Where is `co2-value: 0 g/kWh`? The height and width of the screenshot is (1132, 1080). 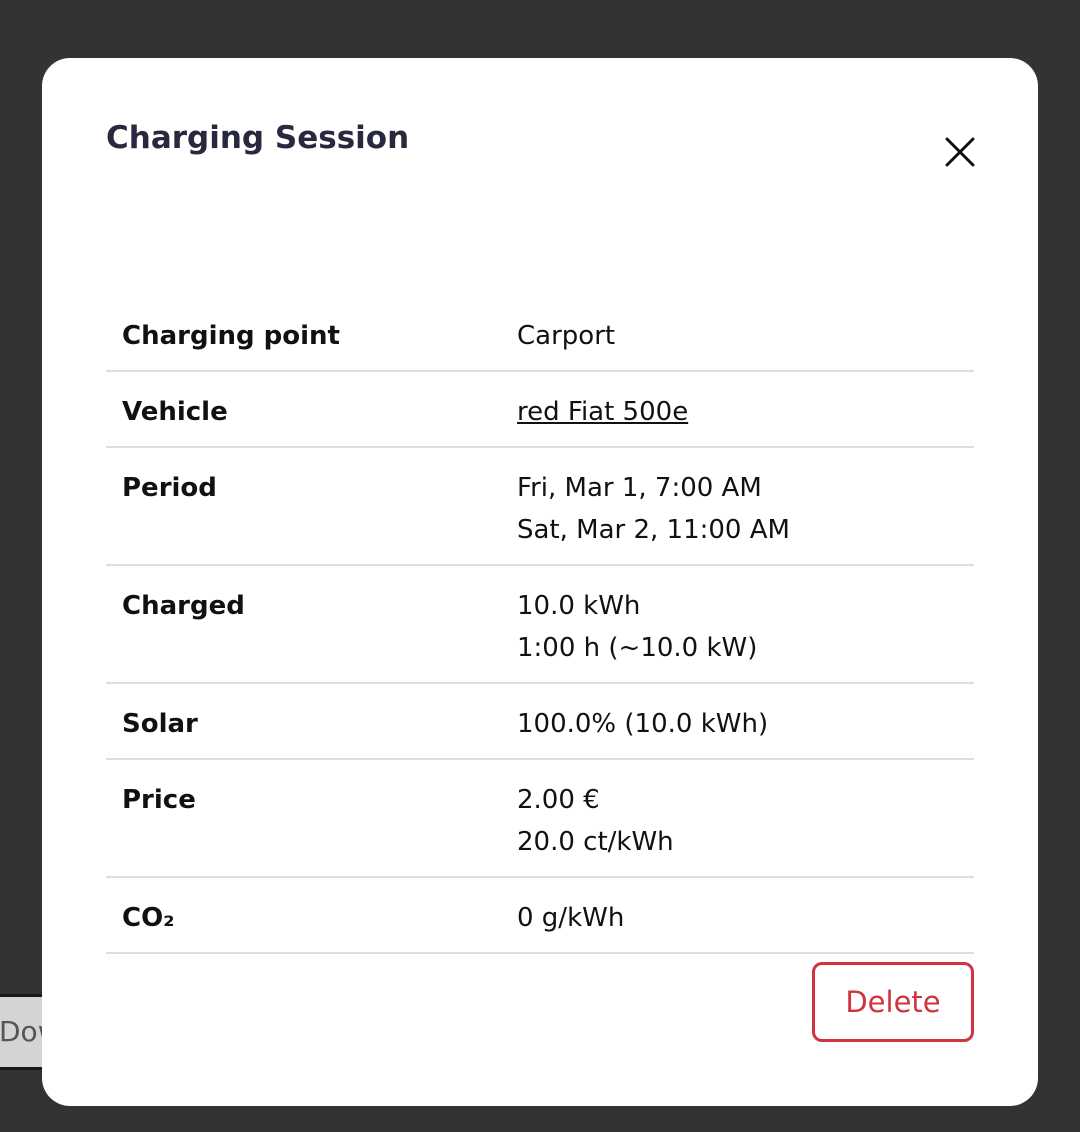
co2-value: 0 g/kWh is located at coordinates (571, 918).